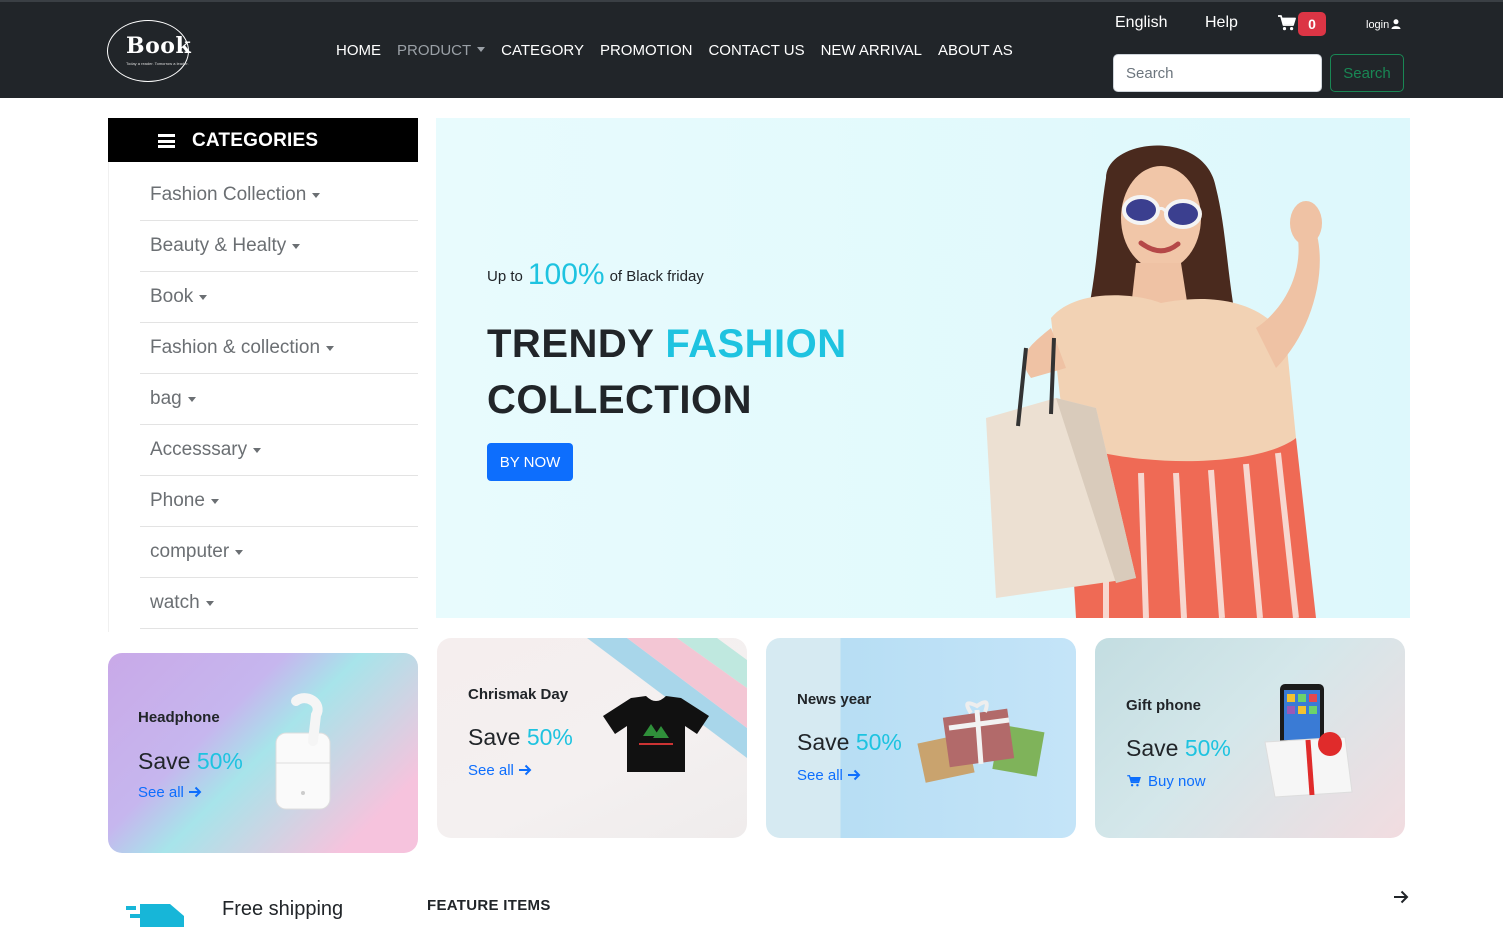 The image size is (1503, 927). I want to click on category-item: Book, so click(279, 297).